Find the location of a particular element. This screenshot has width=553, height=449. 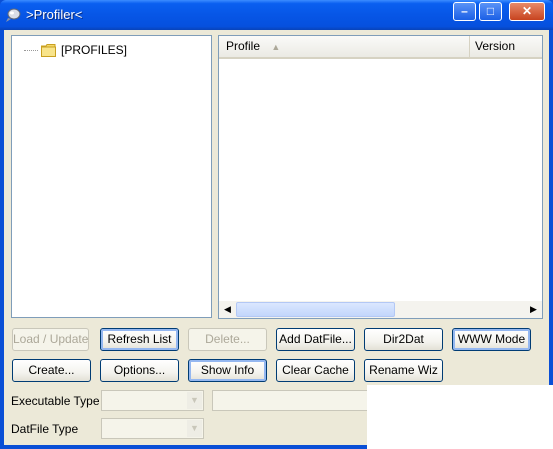

column-header-profile-label: Profile is located at coordinates (243, 46).